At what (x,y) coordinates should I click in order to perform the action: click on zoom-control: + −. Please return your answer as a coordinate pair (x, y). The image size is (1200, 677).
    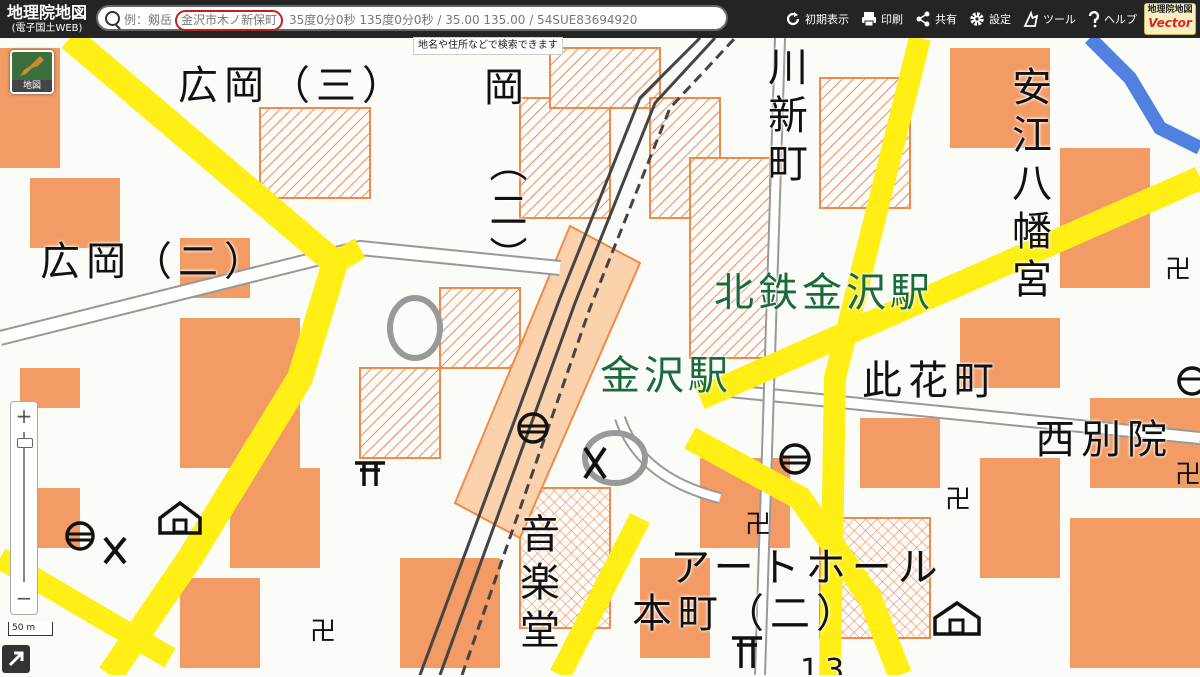
    Looking at the image, I should click on (24, 508).